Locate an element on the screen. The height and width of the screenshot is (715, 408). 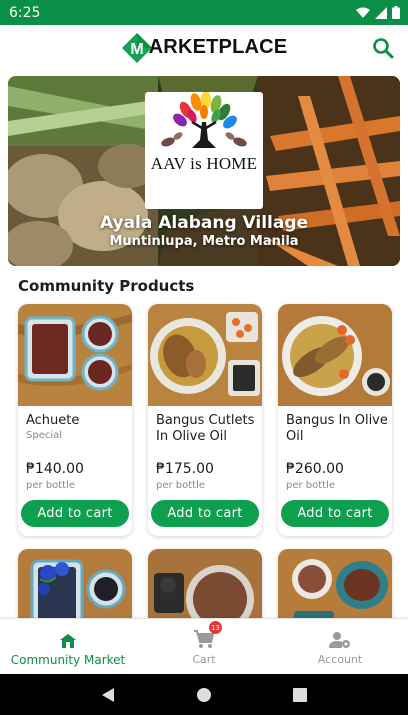
nav-label: Account is located at coordinates (340, 659).